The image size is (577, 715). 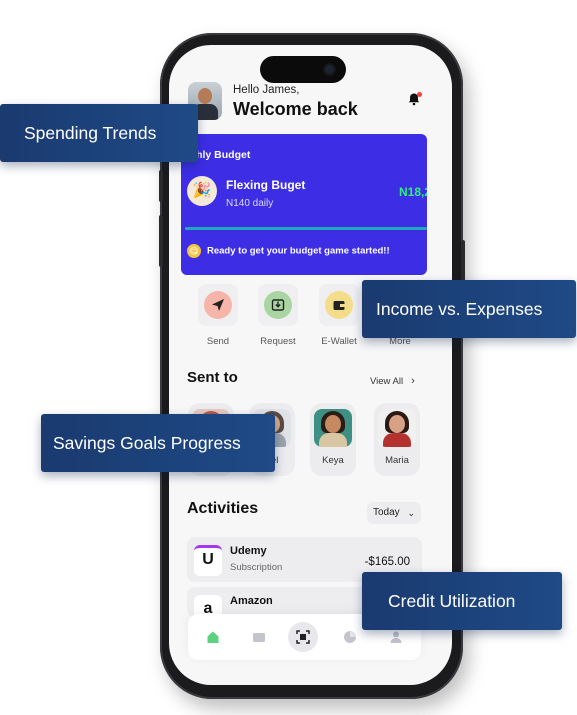 What do you see at coordinates (303, 69) in the screenshot?
I see `dynamic-island` at bounding box center [303, 69].